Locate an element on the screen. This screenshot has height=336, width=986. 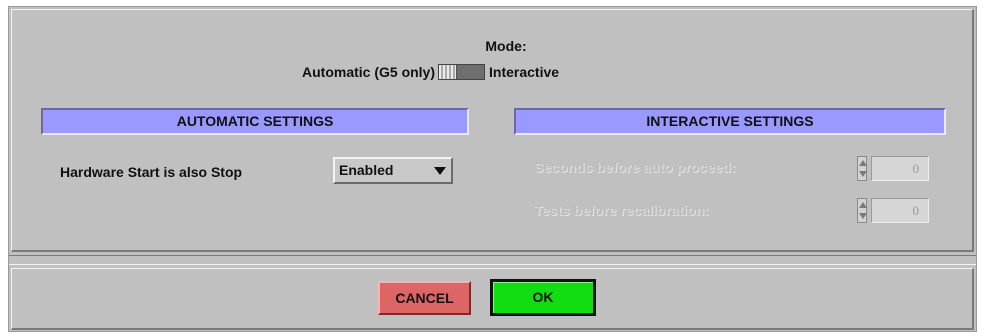
toggle-knob is located at coordinates (448, 72).